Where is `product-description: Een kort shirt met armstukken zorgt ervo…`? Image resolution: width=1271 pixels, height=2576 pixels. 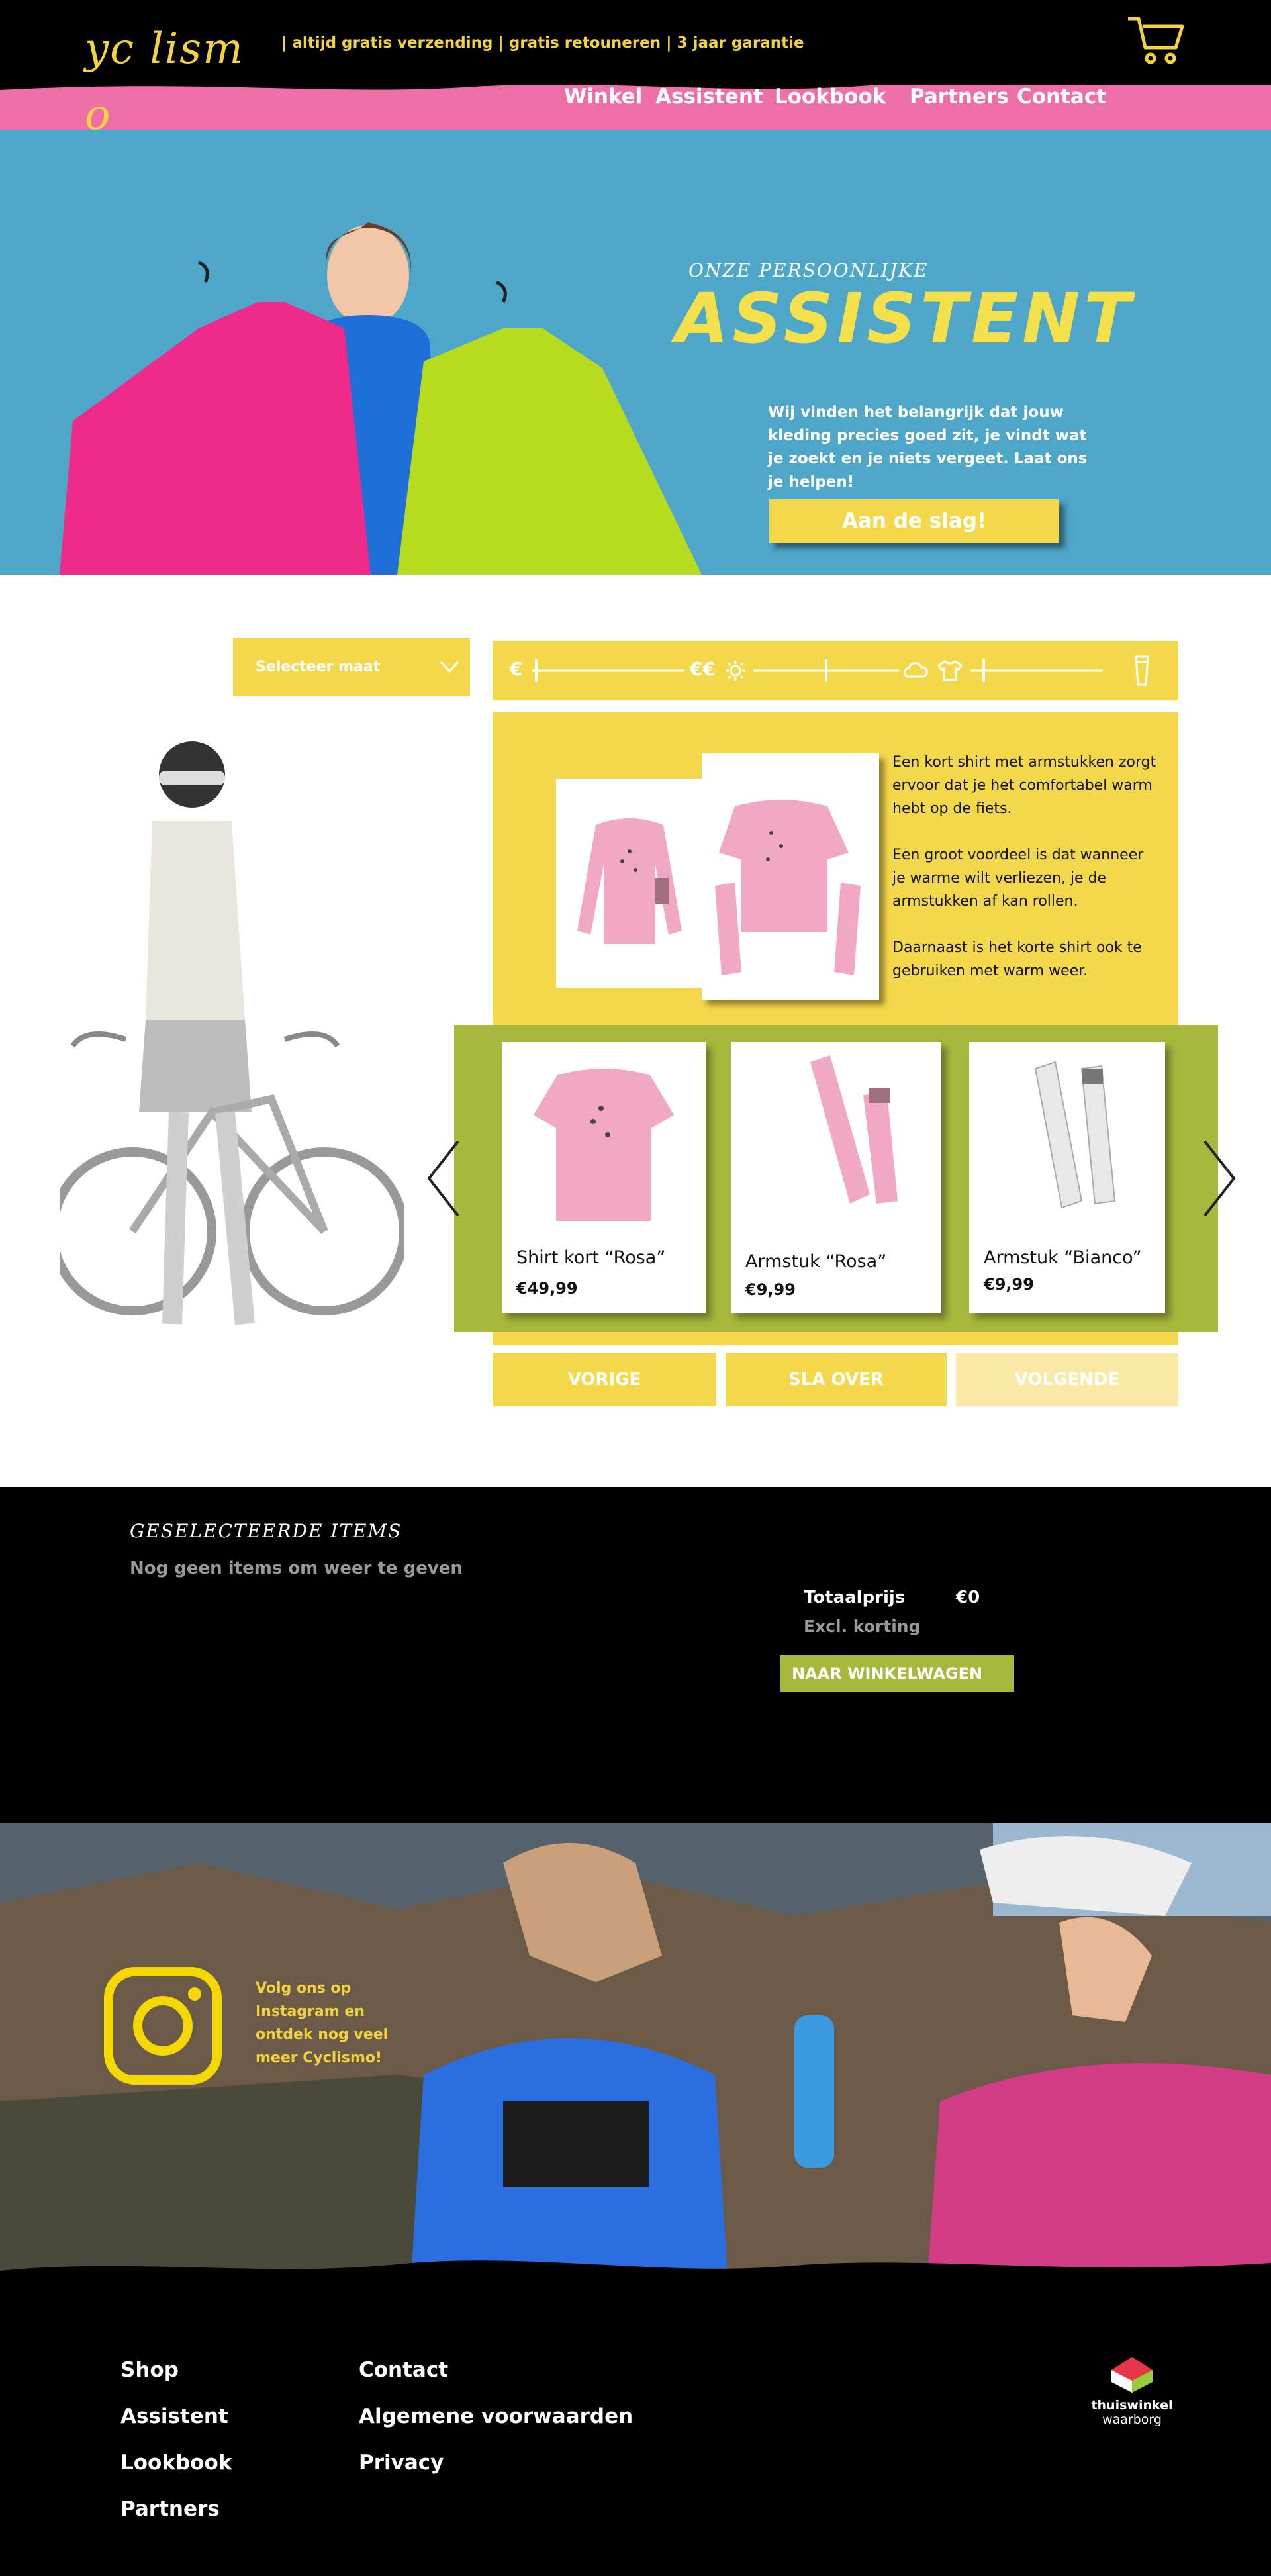 product-description: Een kort shirt met armstukken zorgt ervo… is located at coordinates (1024, 878).